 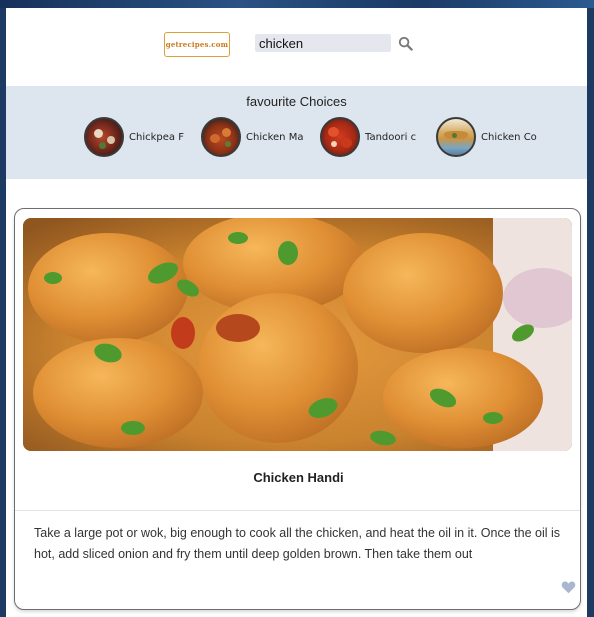 I want to click on heart-icon, so click(x=568, y=587).